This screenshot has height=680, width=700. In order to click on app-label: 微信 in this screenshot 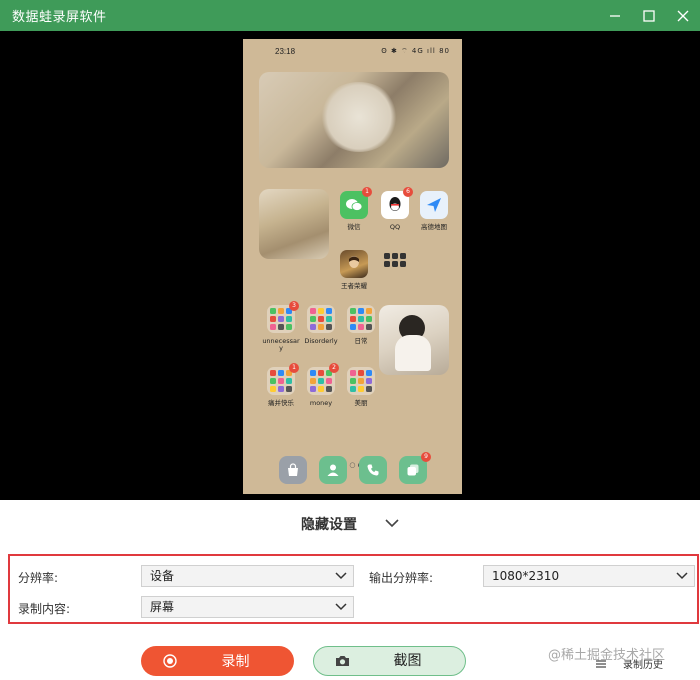, I will do `click(354, 227)`.